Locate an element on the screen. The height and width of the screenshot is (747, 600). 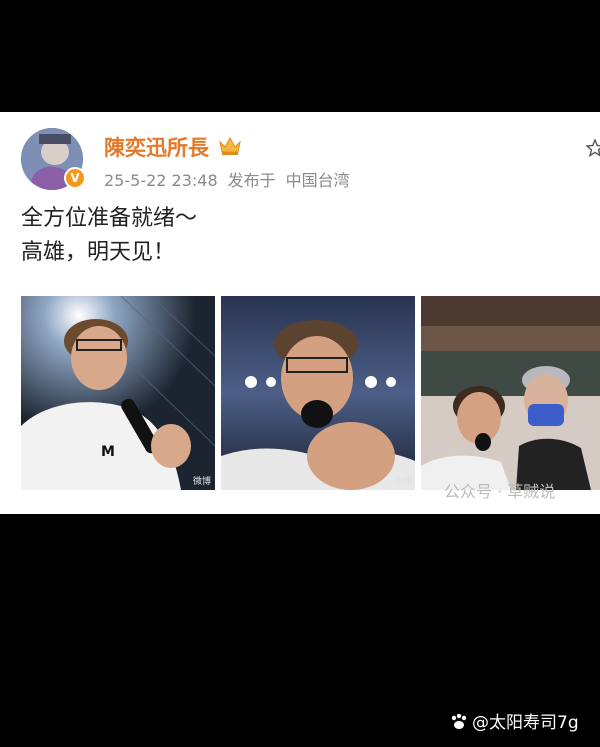
post-timestamp: 25-5-22 23:48 is located at coordinates (161, 180).